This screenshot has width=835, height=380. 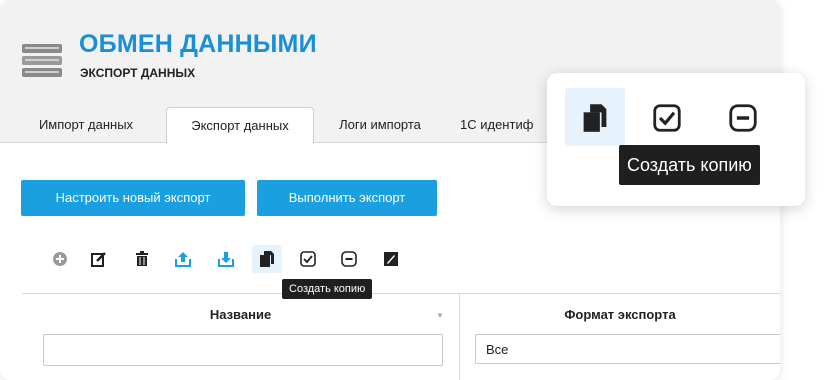 I want to click on run-export-button: Выполнить экспорт, so click(x=347, y=198).